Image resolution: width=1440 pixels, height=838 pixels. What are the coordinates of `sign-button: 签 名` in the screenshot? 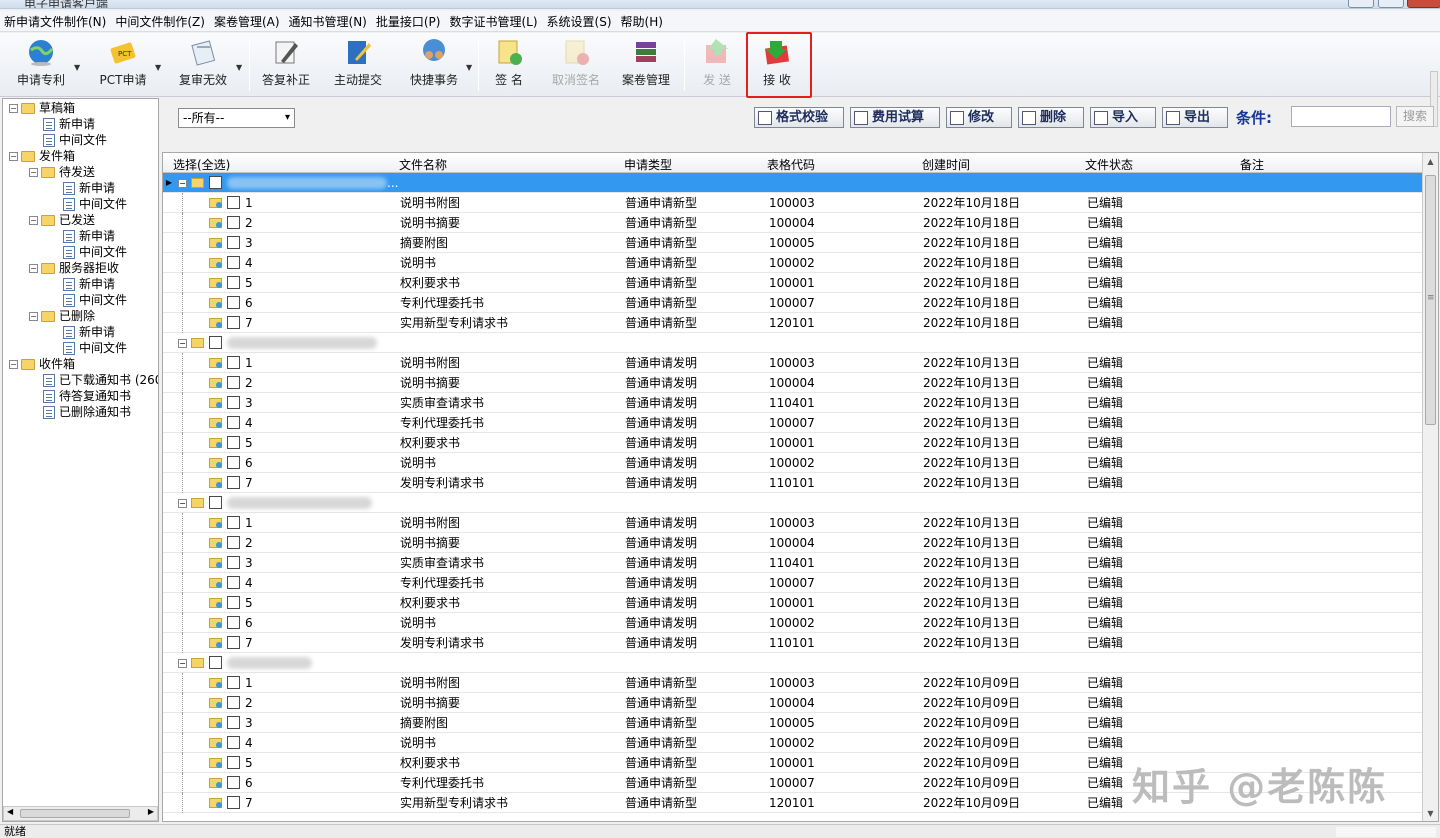 It's located at (509, 66).